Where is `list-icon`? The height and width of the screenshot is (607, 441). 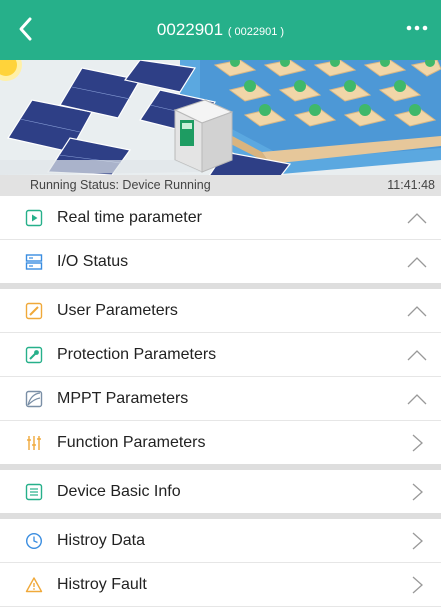
list-icon is located at coordinates (34, 492).